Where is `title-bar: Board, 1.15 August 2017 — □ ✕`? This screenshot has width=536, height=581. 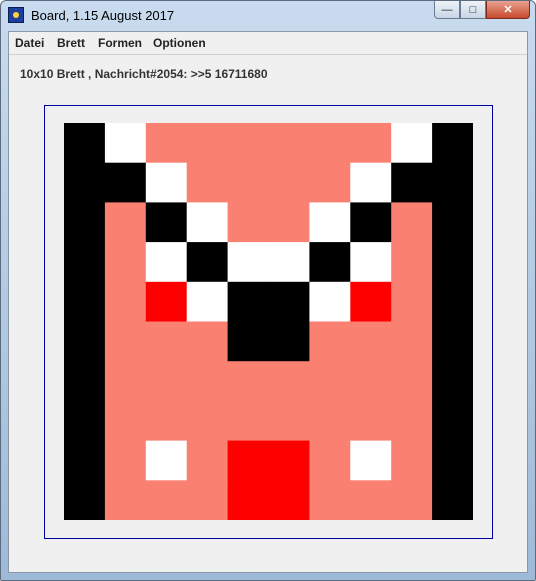 title-bar: Board, 1.15 August 2017 — □ ✕ is located at coordinates (268, 16).